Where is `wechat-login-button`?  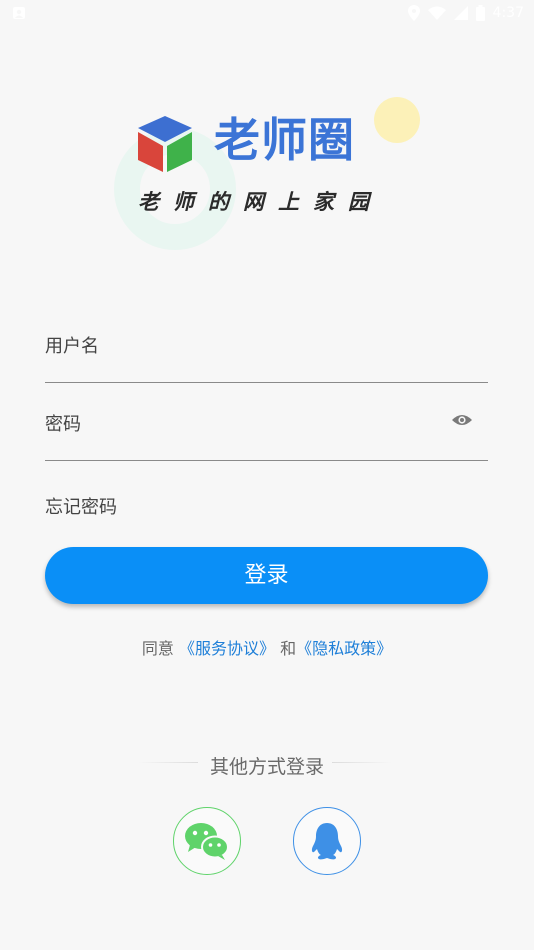 wechat-login-button is located at coordinates (207, 841).